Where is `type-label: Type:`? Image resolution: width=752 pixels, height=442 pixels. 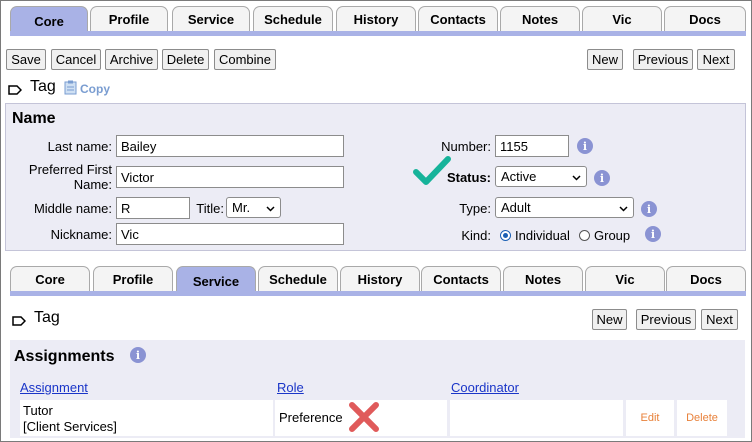 type-label: Type: is located at coordinates (475, 208).